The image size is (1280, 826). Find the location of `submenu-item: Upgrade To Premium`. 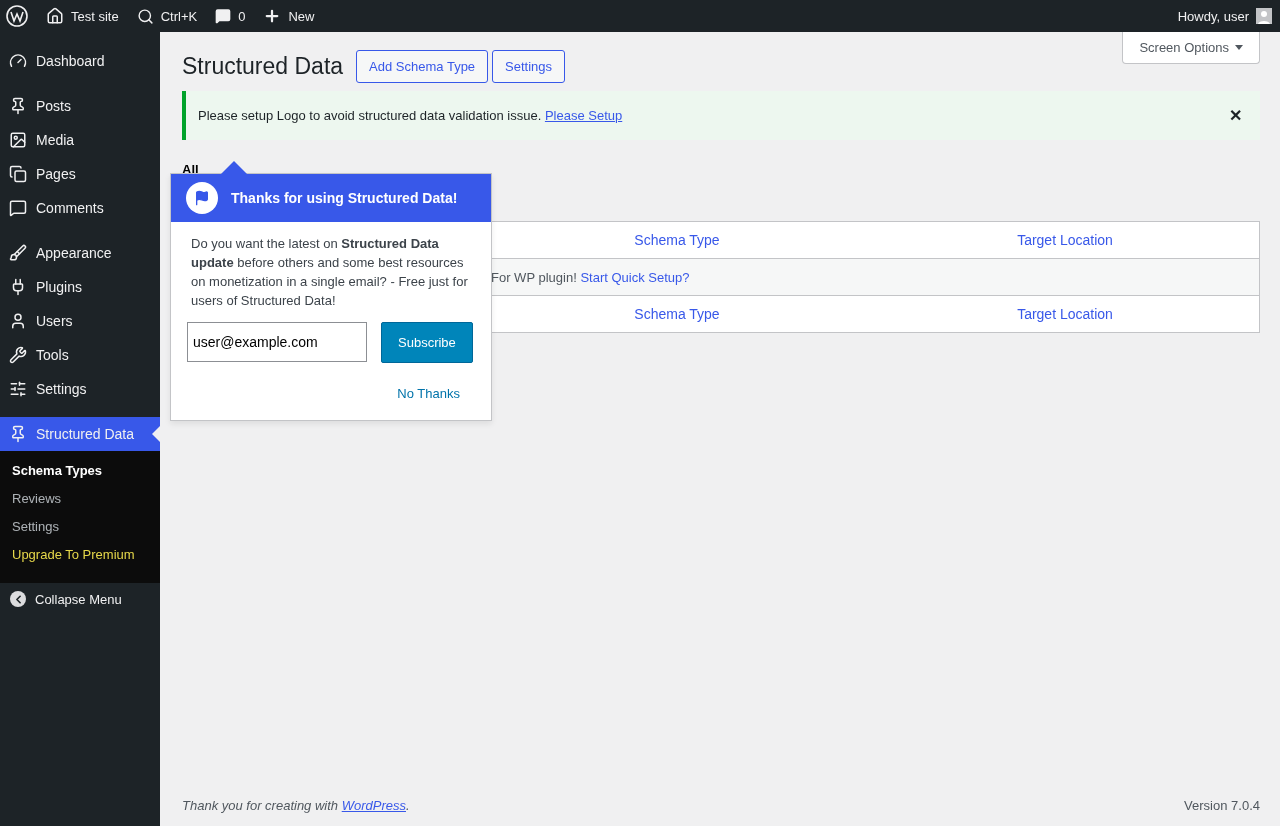

submenu-item: Upgrade To Premium is located at coordinates (80, 555).